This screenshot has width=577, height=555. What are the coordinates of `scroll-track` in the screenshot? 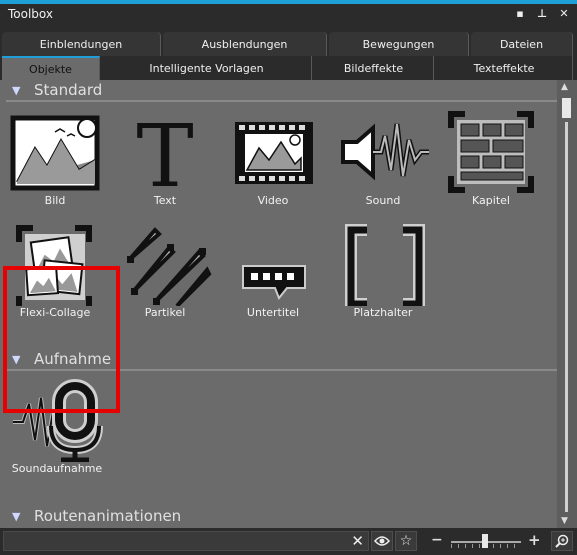 It's located at (566, 317).